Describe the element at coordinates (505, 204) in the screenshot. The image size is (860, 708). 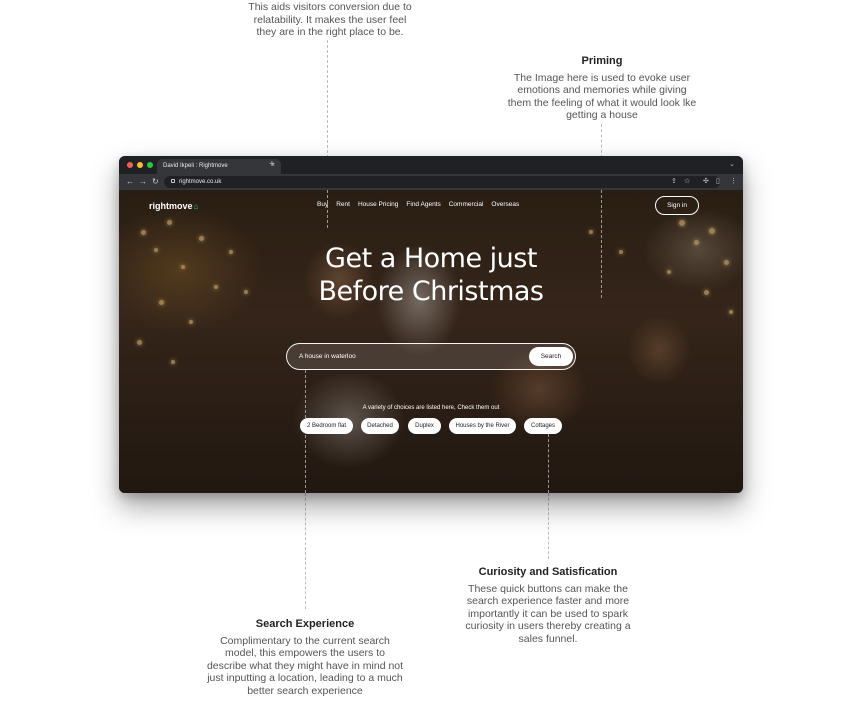
I see `nav-link-overseas: Overseas` at that location.